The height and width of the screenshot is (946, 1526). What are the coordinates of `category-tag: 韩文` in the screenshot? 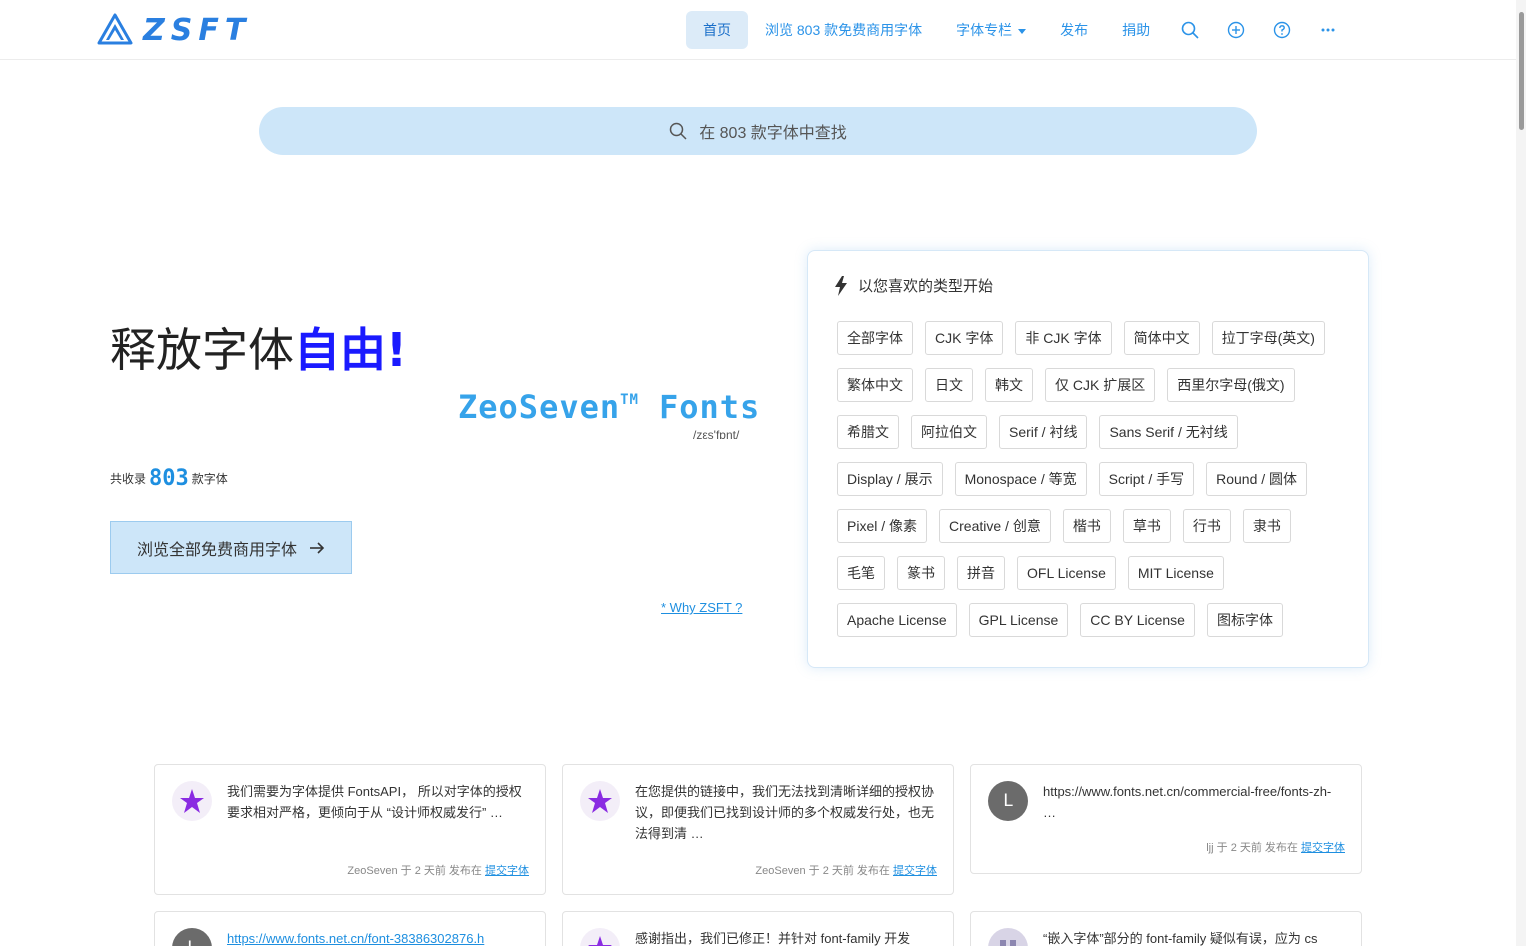 It's located at (1009, 385).